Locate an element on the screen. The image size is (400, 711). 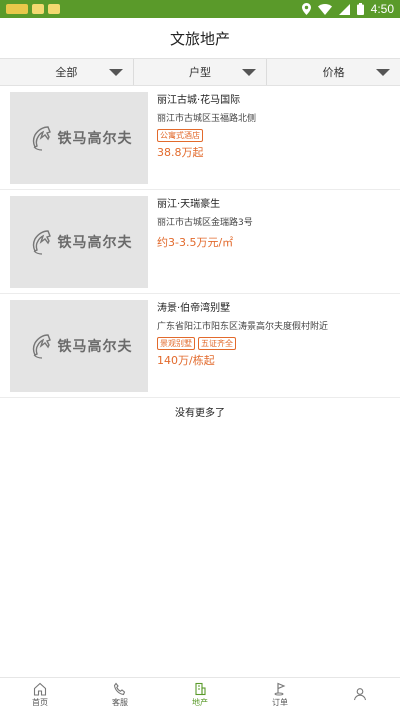
home-icon is located at coordinates (40, 689).